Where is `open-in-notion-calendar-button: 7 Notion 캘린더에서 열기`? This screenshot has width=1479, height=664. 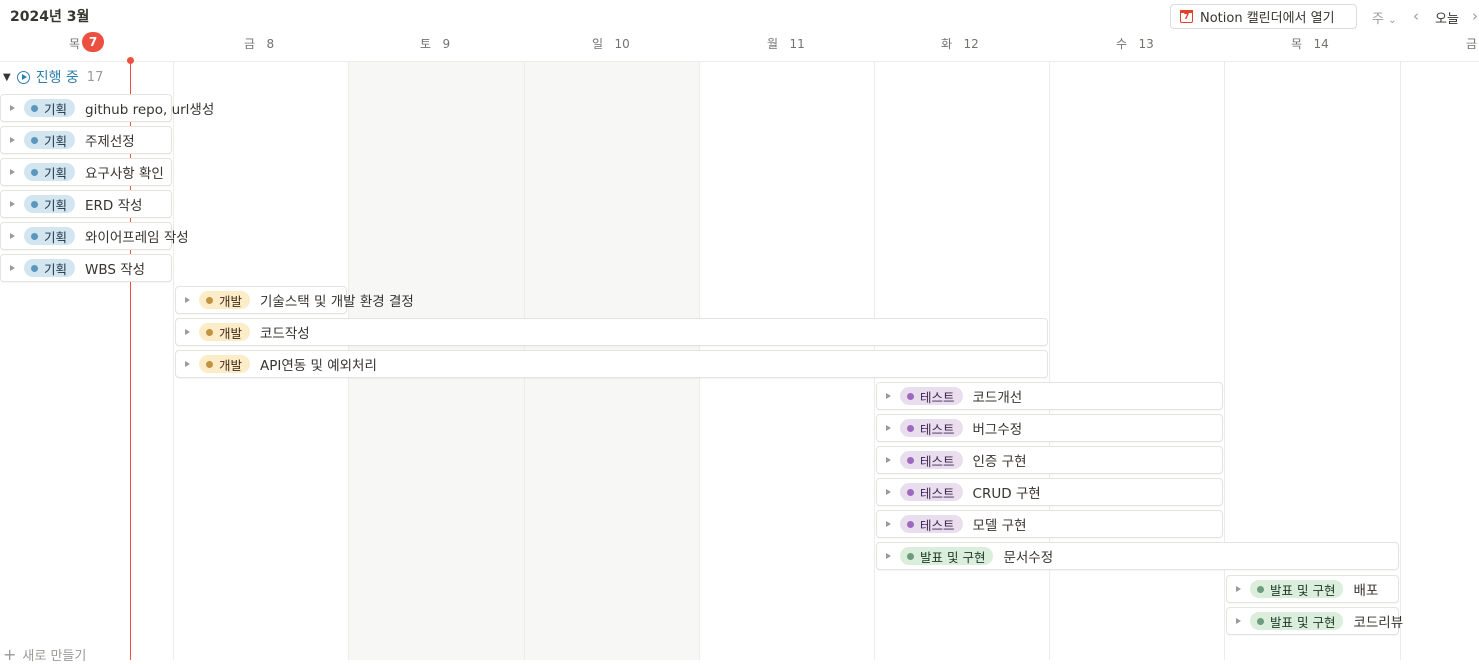
open-in-notion-calendar-button: 7 Notion 캘린더에서 열기 is located at coordinates (1263, 16).